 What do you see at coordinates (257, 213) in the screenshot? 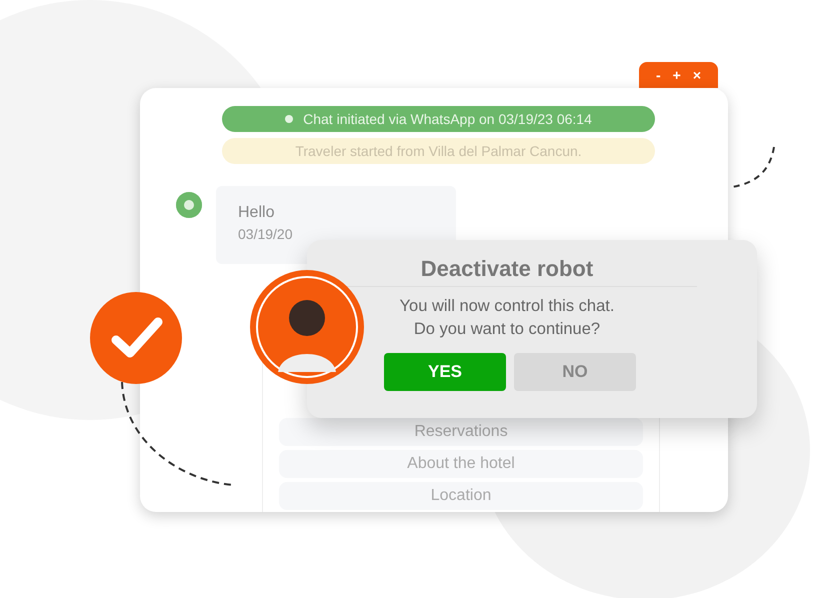
I see `message-text: Hello` at bounding box center [257, 213].